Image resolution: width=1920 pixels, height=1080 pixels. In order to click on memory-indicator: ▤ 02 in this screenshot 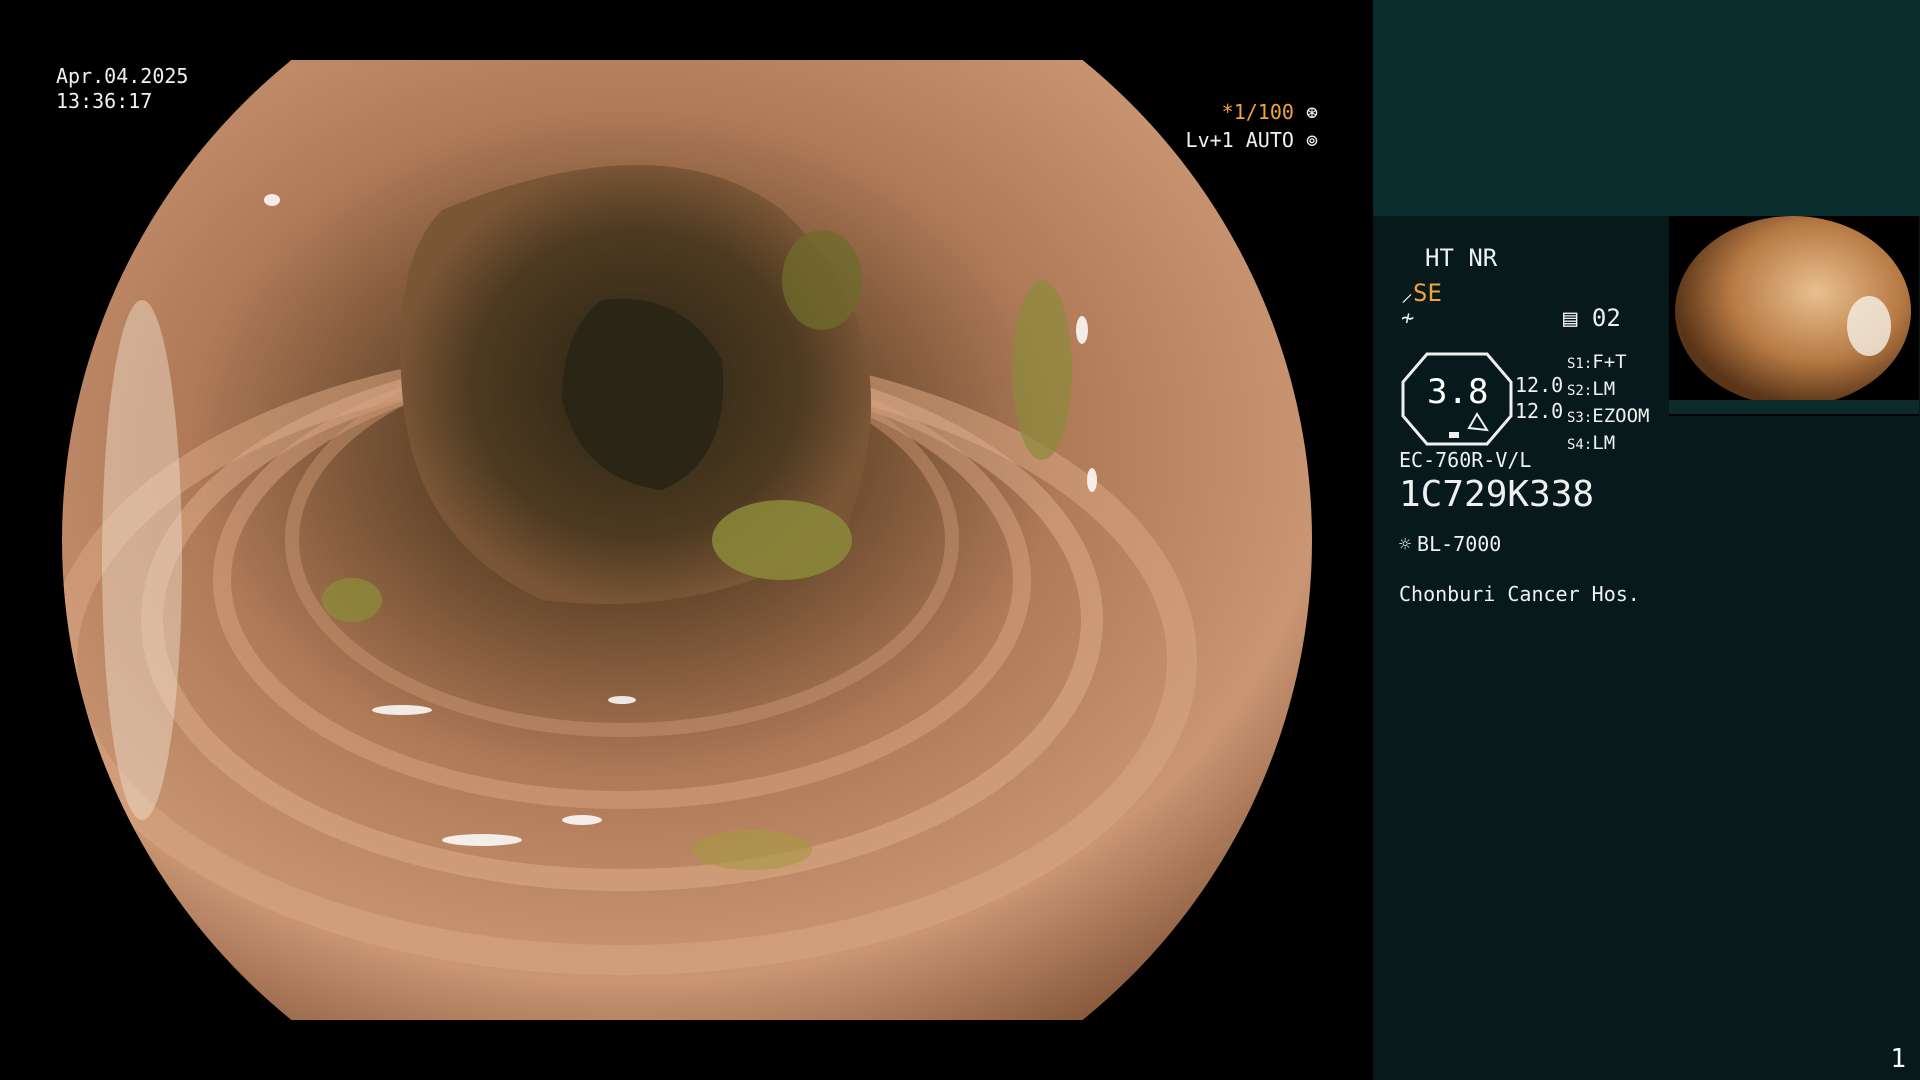, I will do `click(1592, 318)`.